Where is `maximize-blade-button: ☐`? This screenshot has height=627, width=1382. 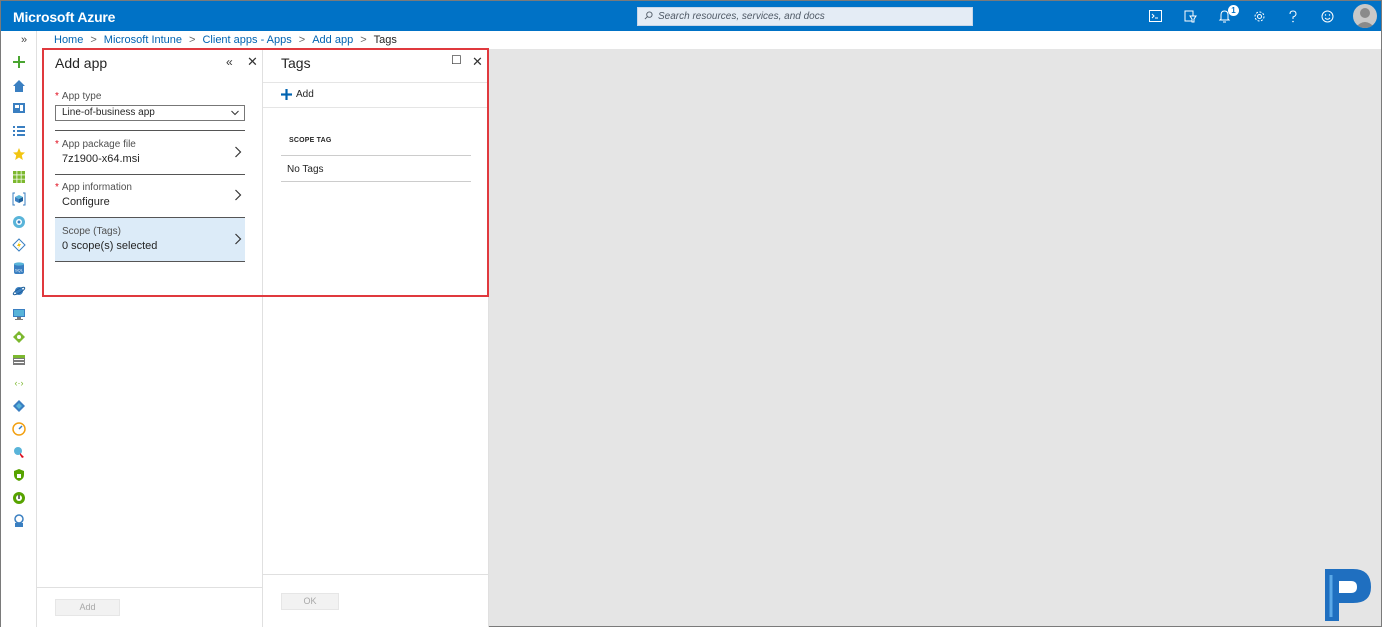 maximize-blade-button: ☐ is located at coordinates (456, 60).